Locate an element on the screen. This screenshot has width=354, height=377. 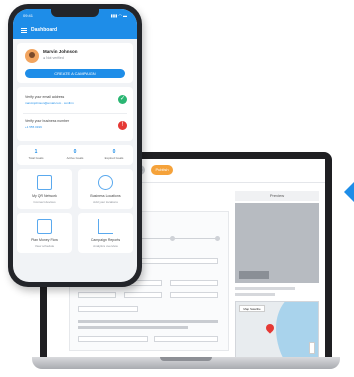
map-pin-icon is located at coordinates (270, 328).